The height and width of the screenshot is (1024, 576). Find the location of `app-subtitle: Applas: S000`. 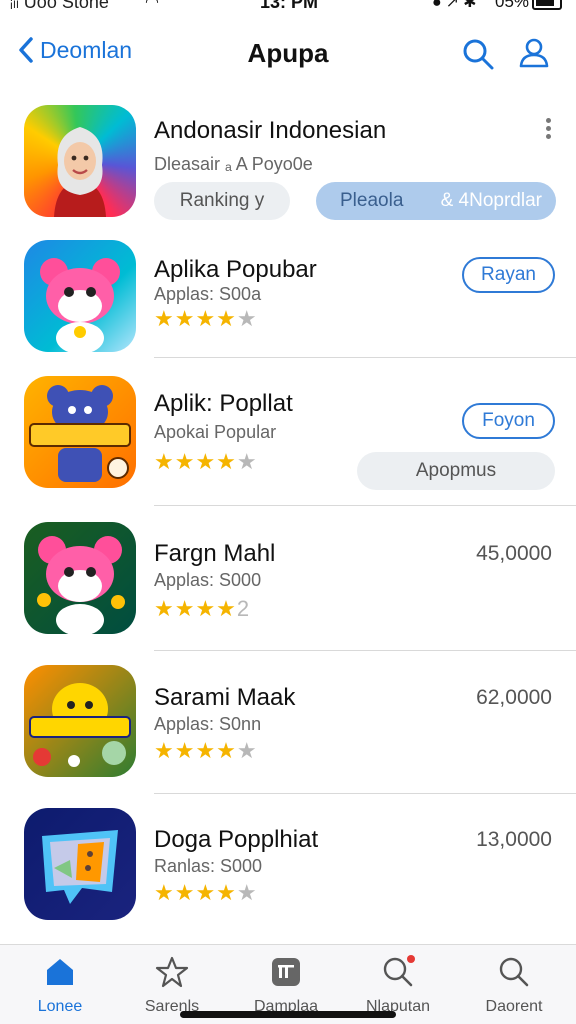

app-subtitle: Applas: S000 is located at coordinates (208, 580).